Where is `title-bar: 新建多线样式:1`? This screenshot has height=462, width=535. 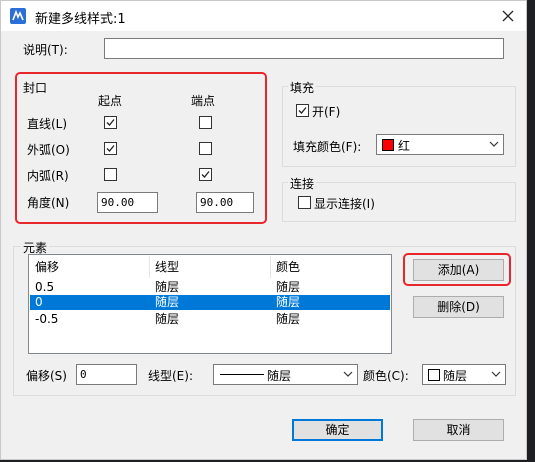
title-bar: 新建多线样式:1 is located at coordinates (263, 16).